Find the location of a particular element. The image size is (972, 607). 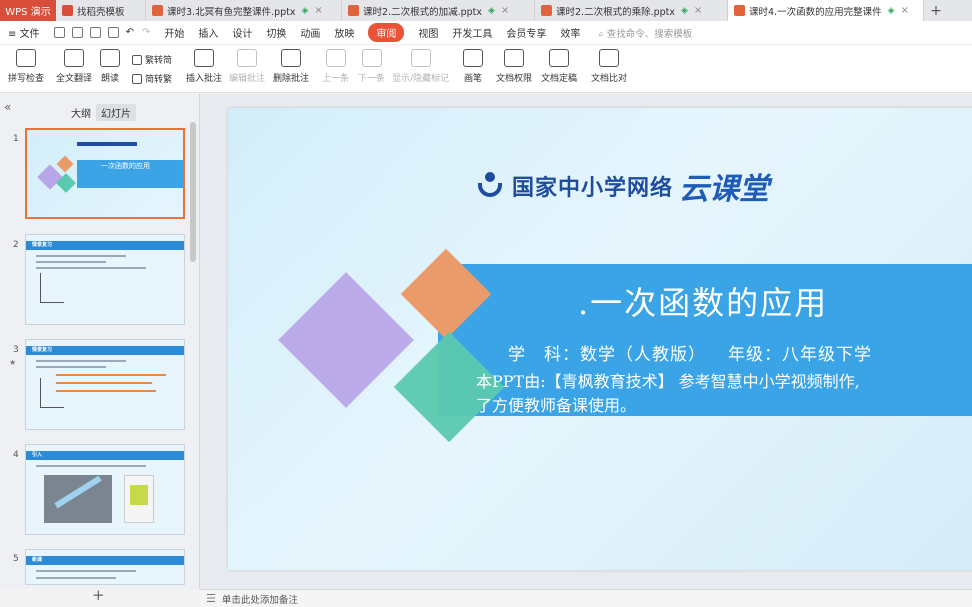

tab-template: 找稻壳模板 is located at coordinates (101, 10).